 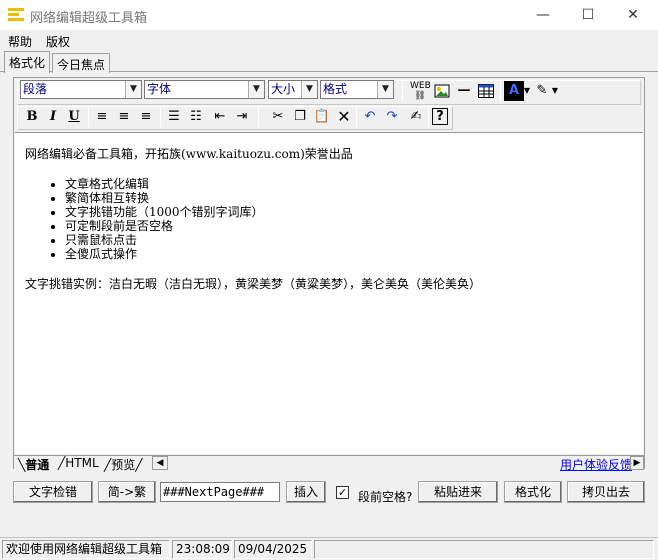 What do you see at coordinates (484, 549) in the screenshot?
I see `status-empty` at bounding box center [484, 549].